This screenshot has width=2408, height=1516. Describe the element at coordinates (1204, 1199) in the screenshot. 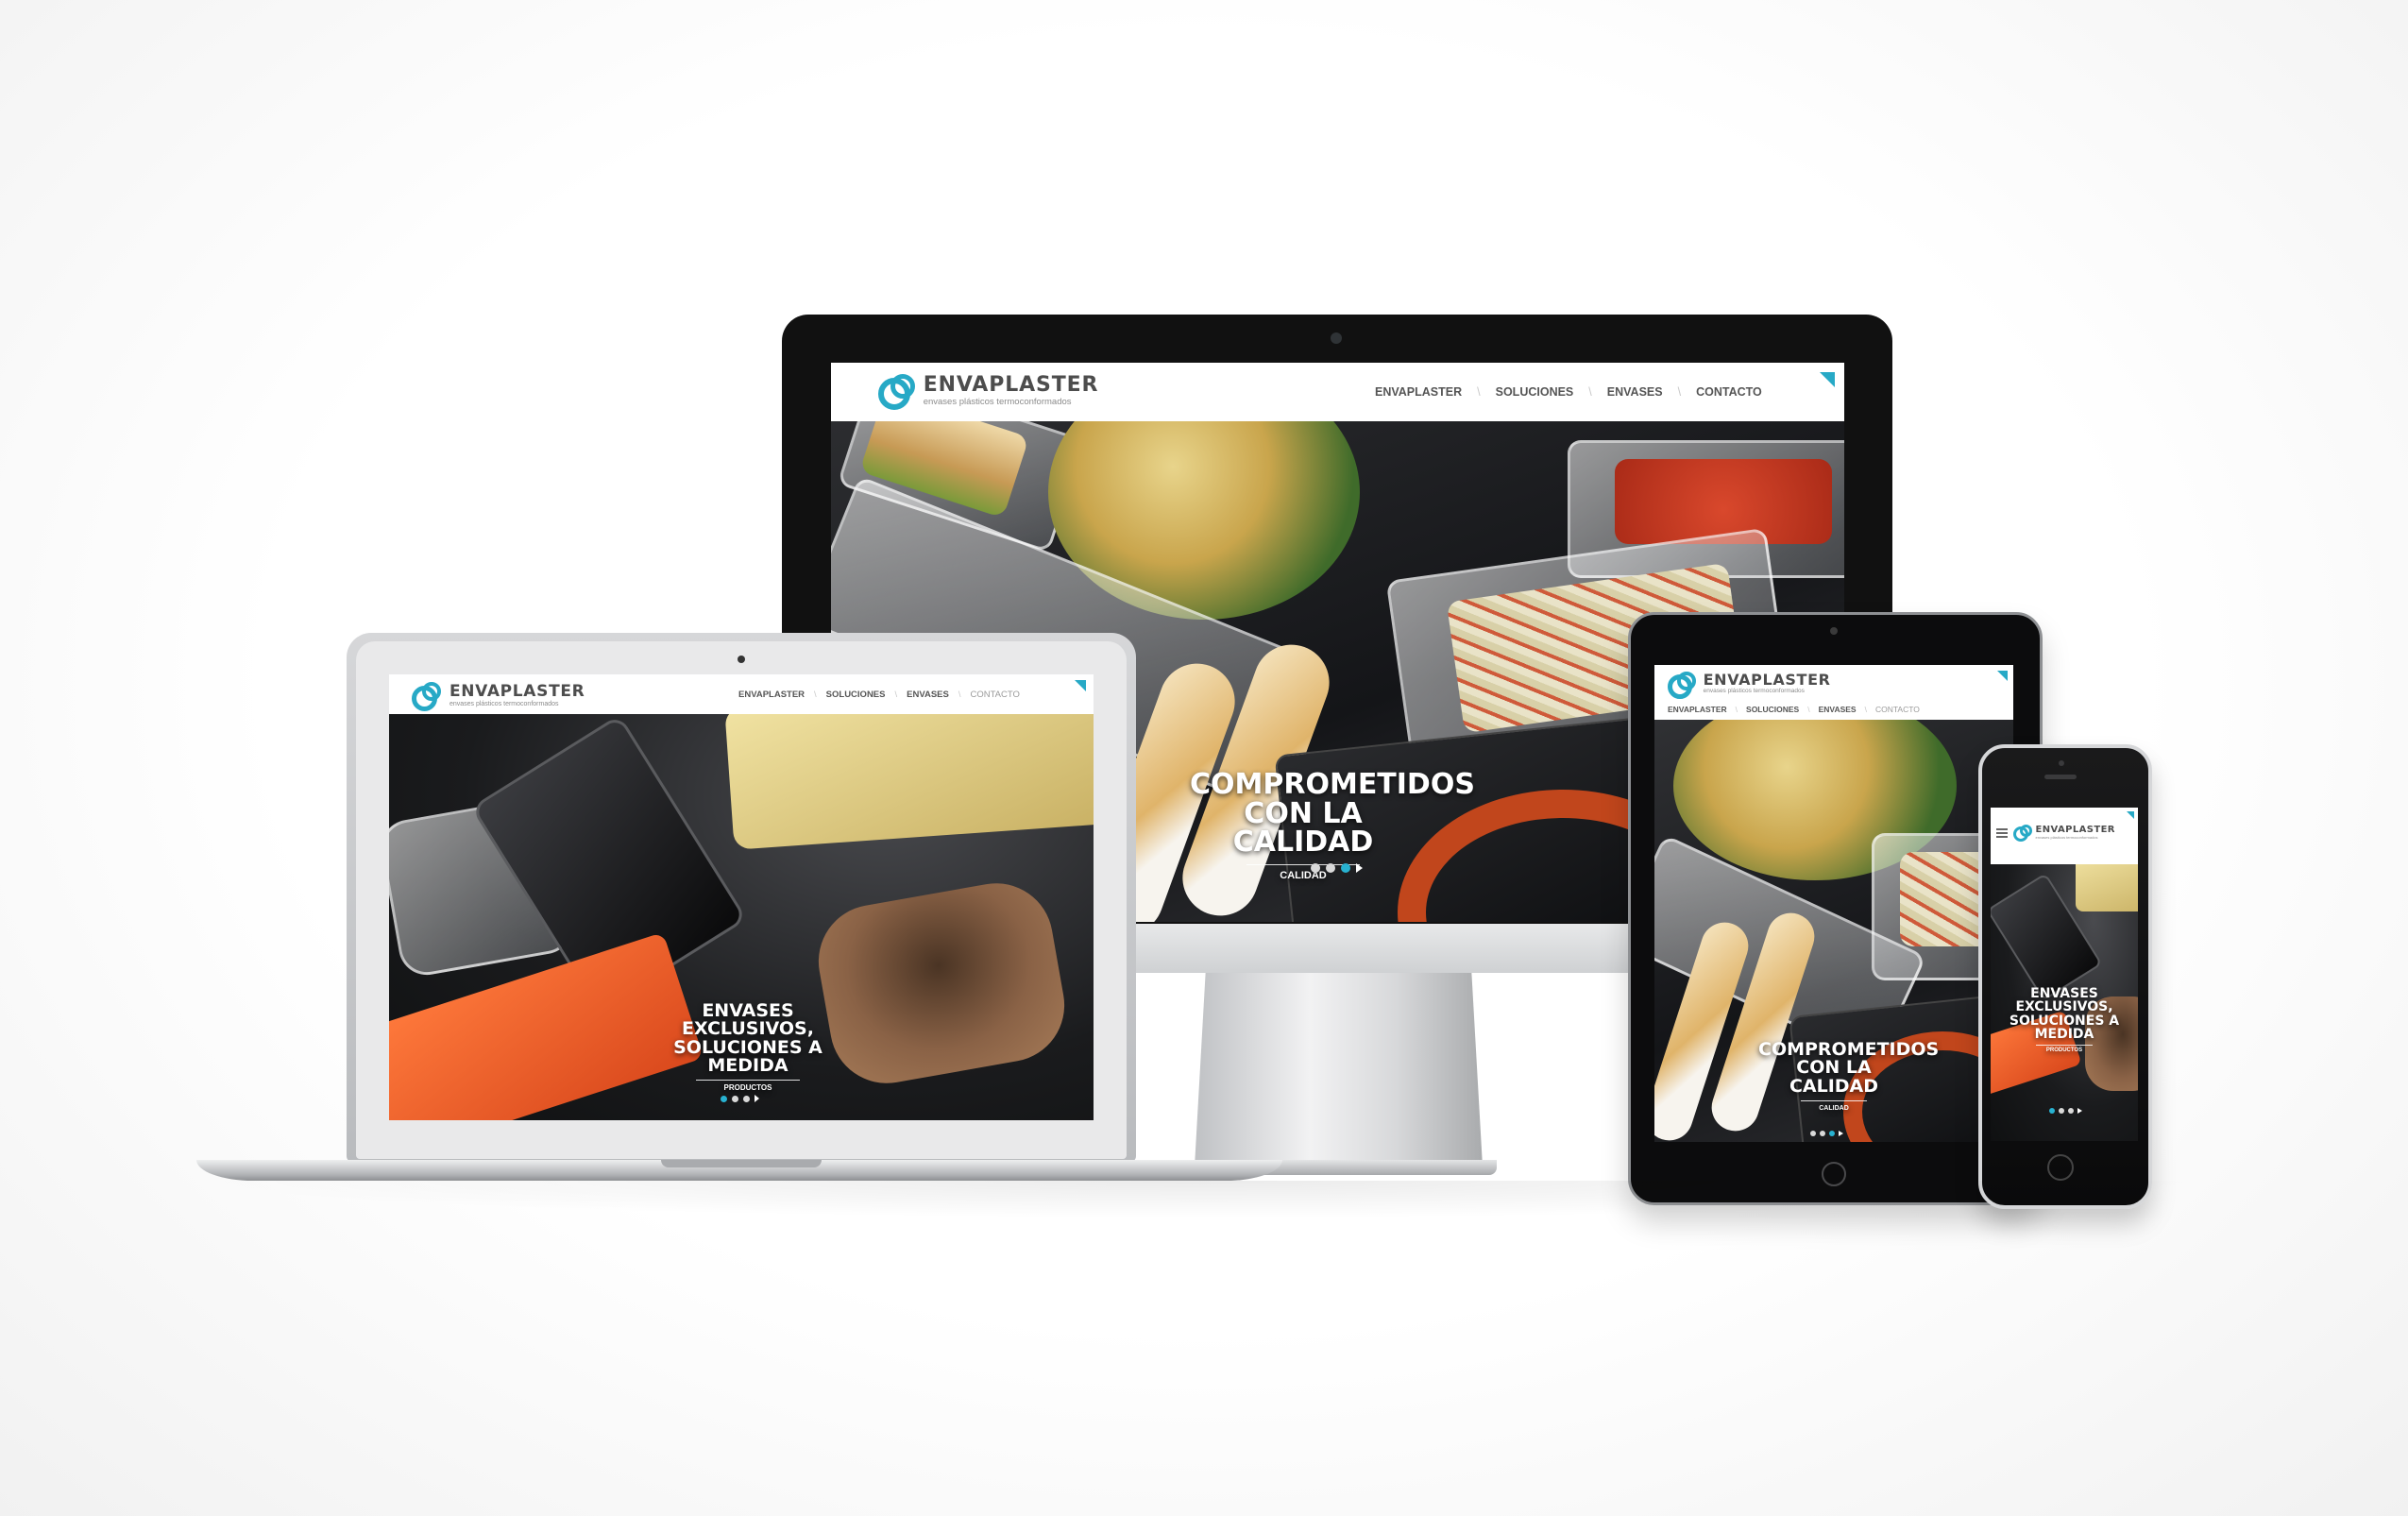

I see `floor-shadow` at that location.